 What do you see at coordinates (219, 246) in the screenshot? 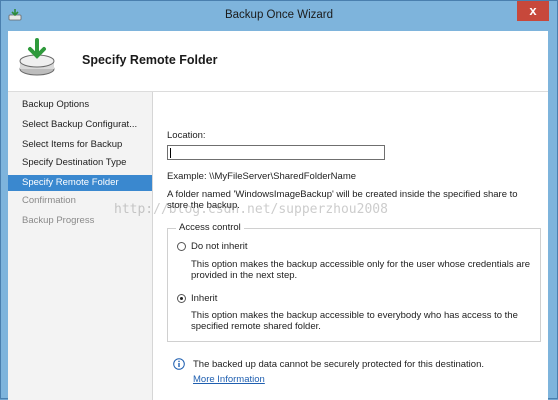
I see `do-not-inherit-label: Do not inherit` at bounding box center [219, 246].